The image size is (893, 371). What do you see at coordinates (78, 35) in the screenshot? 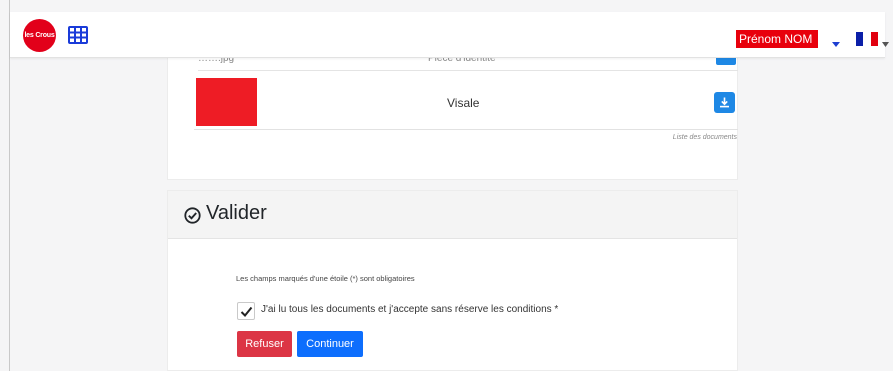
I see `grid-menu-icon` at bounding box center [78, 35].